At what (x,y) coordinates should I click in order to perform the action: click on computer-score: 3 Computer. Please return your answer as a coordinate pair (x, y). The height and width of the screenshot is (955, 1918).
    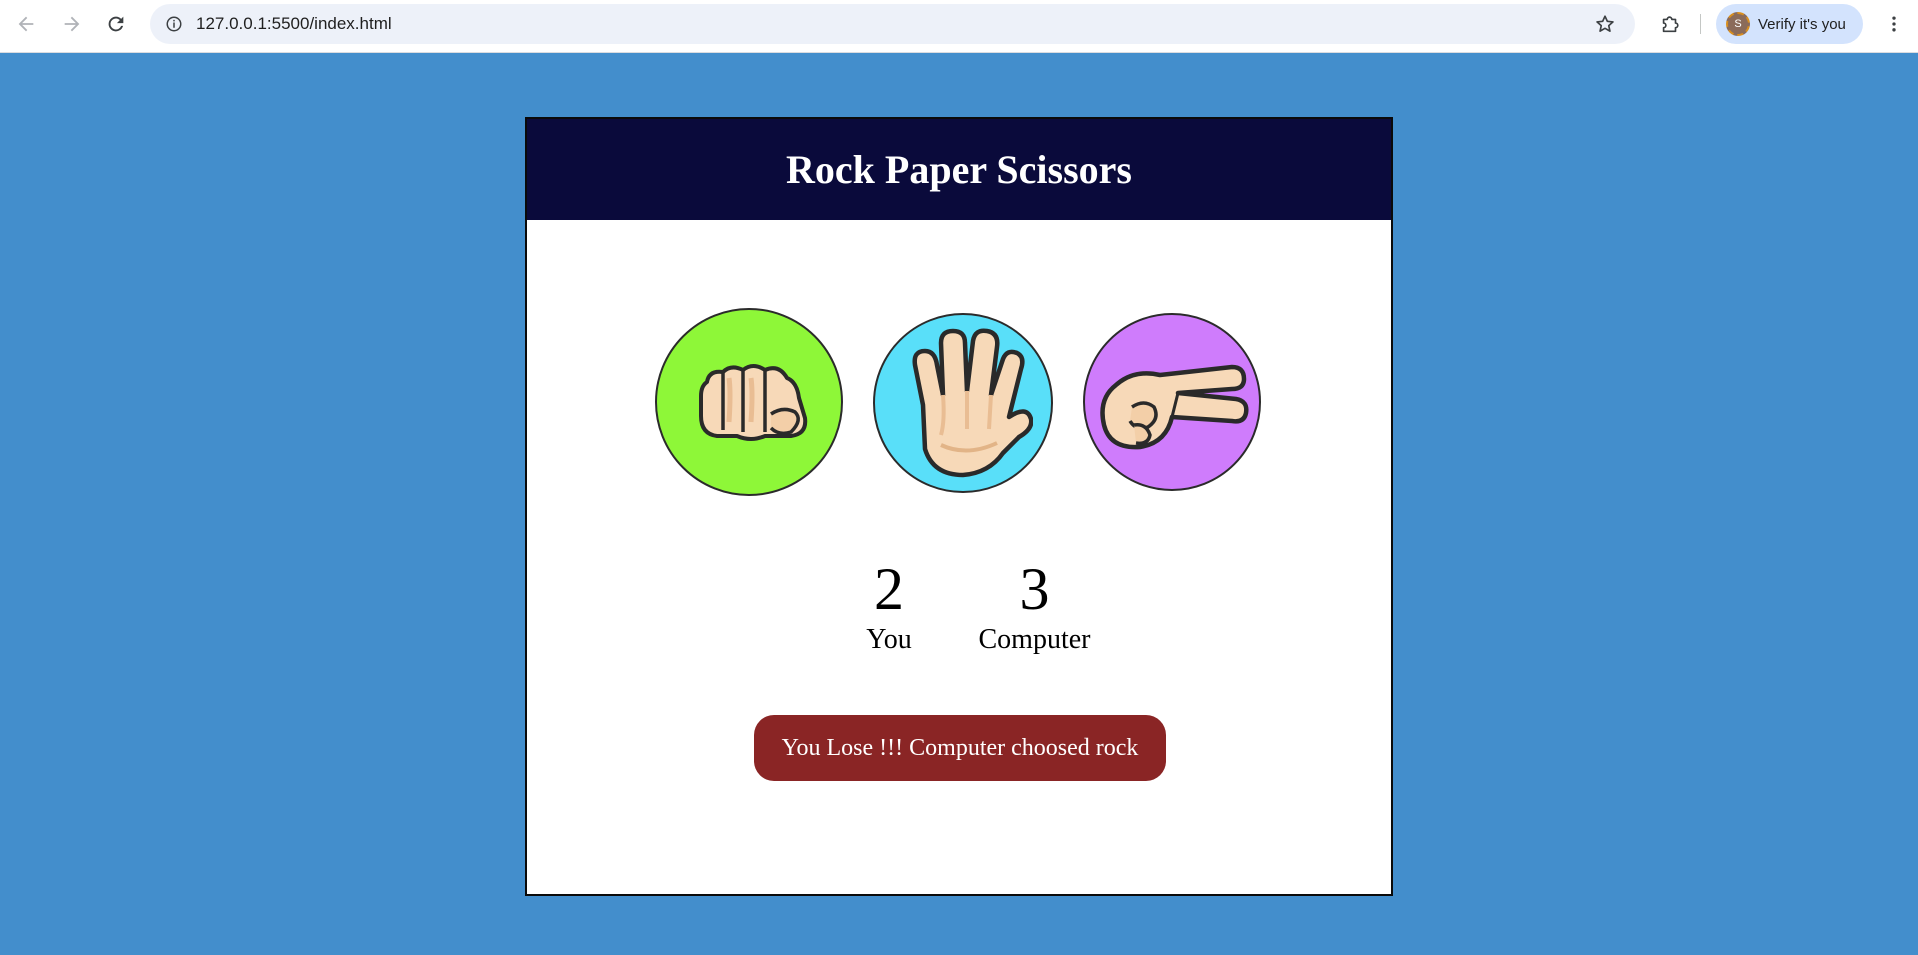
    Looking at the image, I should click on (1034, 608).